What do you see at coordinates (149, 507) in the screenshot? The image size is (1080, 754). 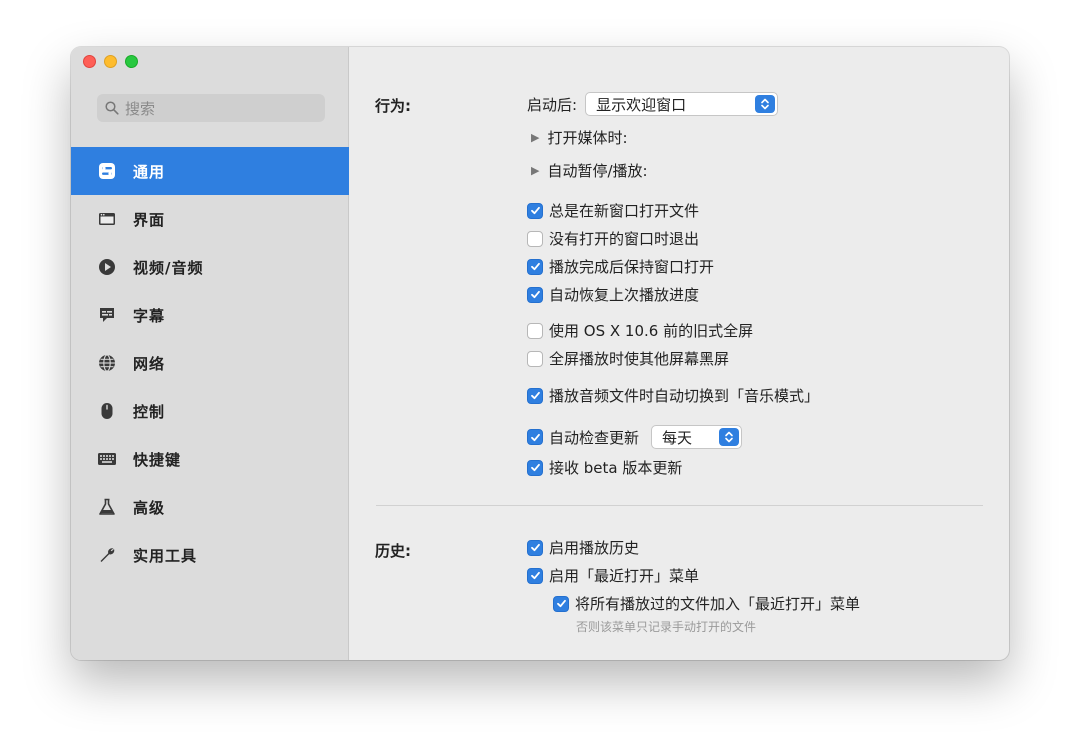 I see `sidebar-item-label: 高级` at bounding box center [149, 507].